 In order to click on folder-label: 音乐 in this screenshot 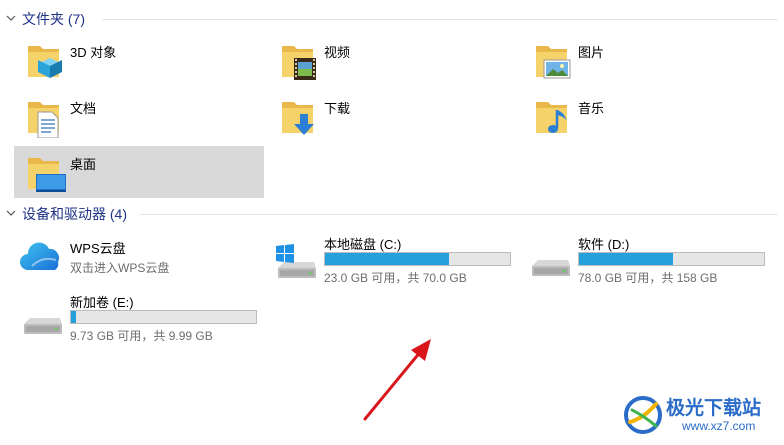, I will do `click(591, 108)`.